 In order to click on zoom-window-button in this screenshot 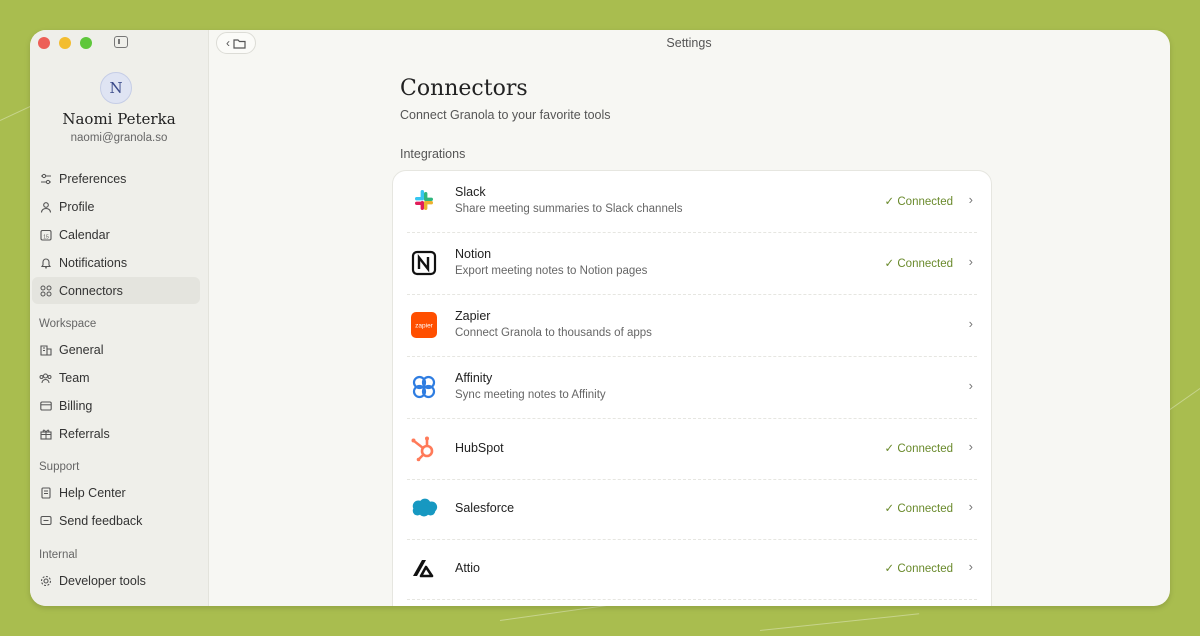, I will do `click(86, 43)`.